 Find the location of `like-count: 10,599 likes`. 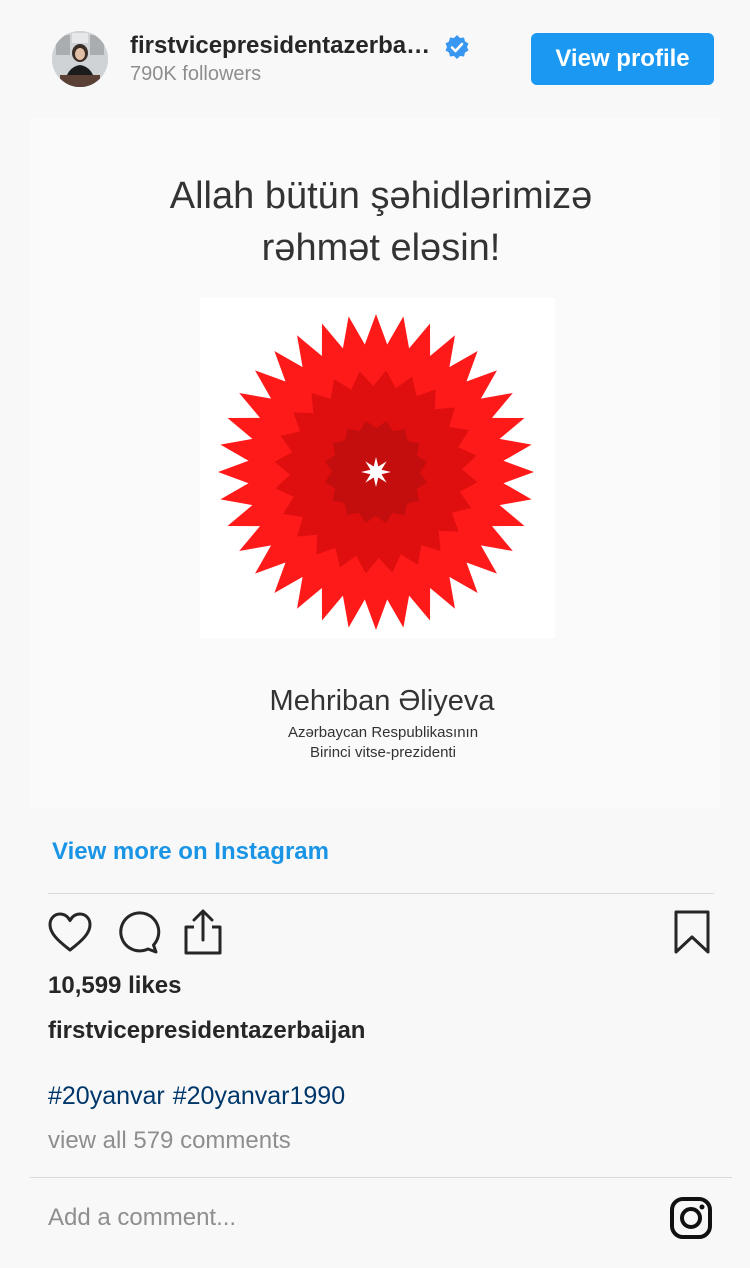

like-count: 10,599 likes is located at coordinates (114, 986).